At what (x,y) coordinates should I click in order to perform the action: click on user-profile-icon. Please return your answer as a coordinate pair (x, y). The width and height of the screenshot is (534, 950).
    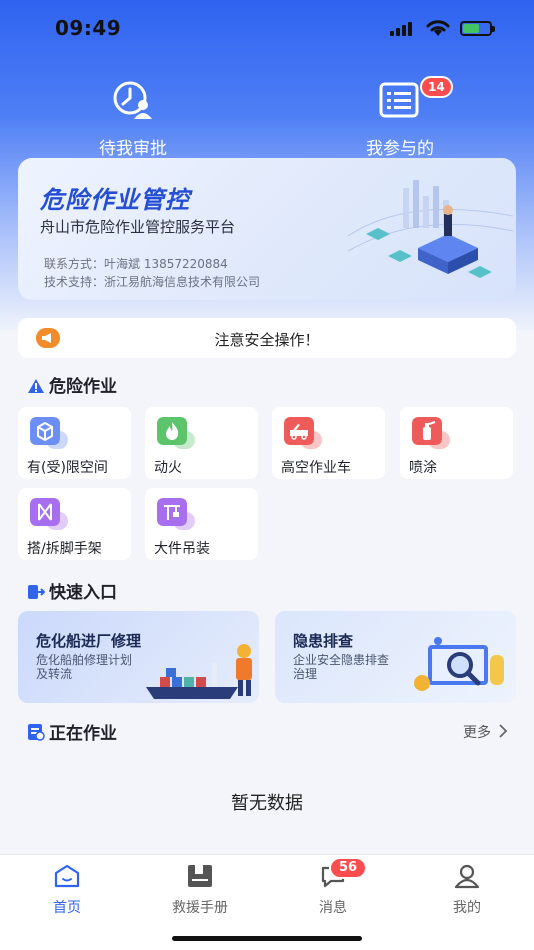
    Looking at the image, I should click on (467, 876).